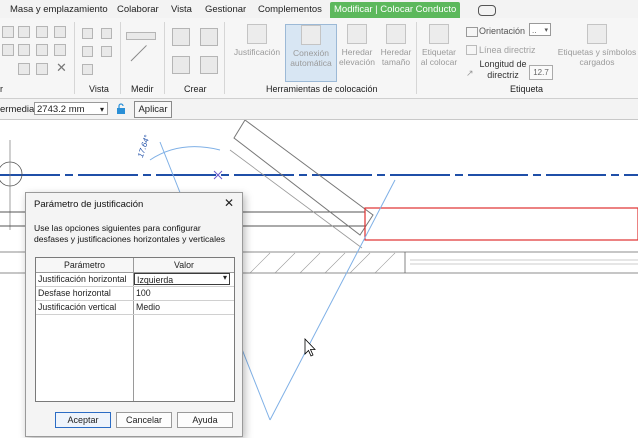 This screenshot has height=438, width=638. I want to click on grid-header: Parámetro Valor, so click(135, 265).